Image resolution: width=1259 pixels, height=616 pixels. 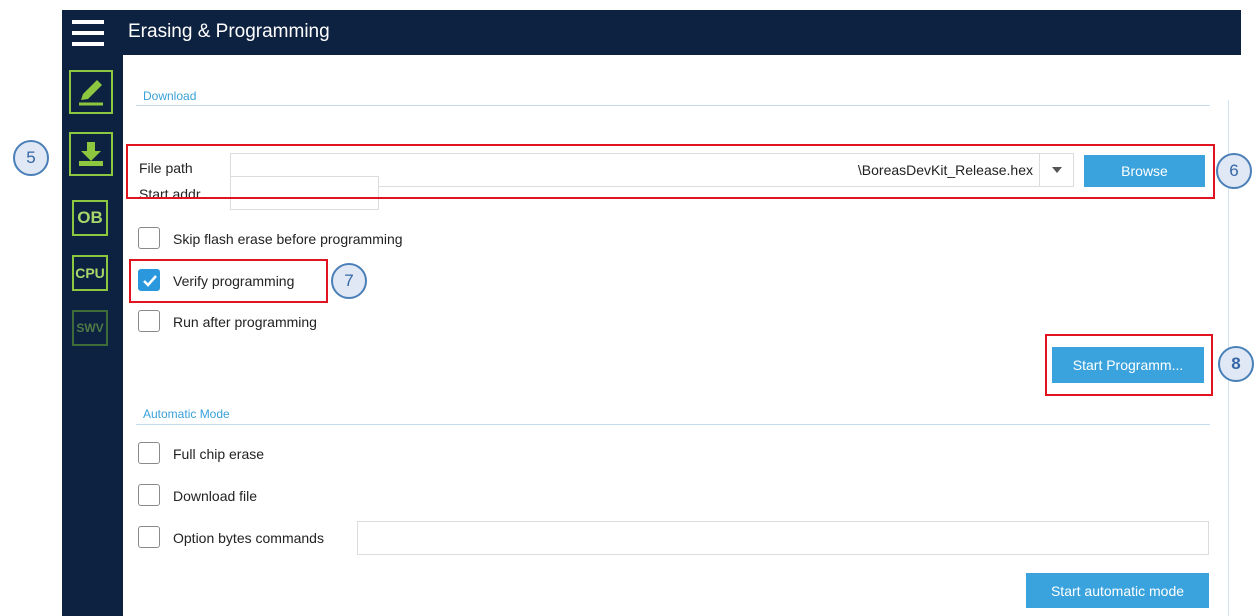 What do you see at coordinates (149, 453) in the screenshot?
I see `full-chip-erase-checkbox` at bounding box center [149, 453].